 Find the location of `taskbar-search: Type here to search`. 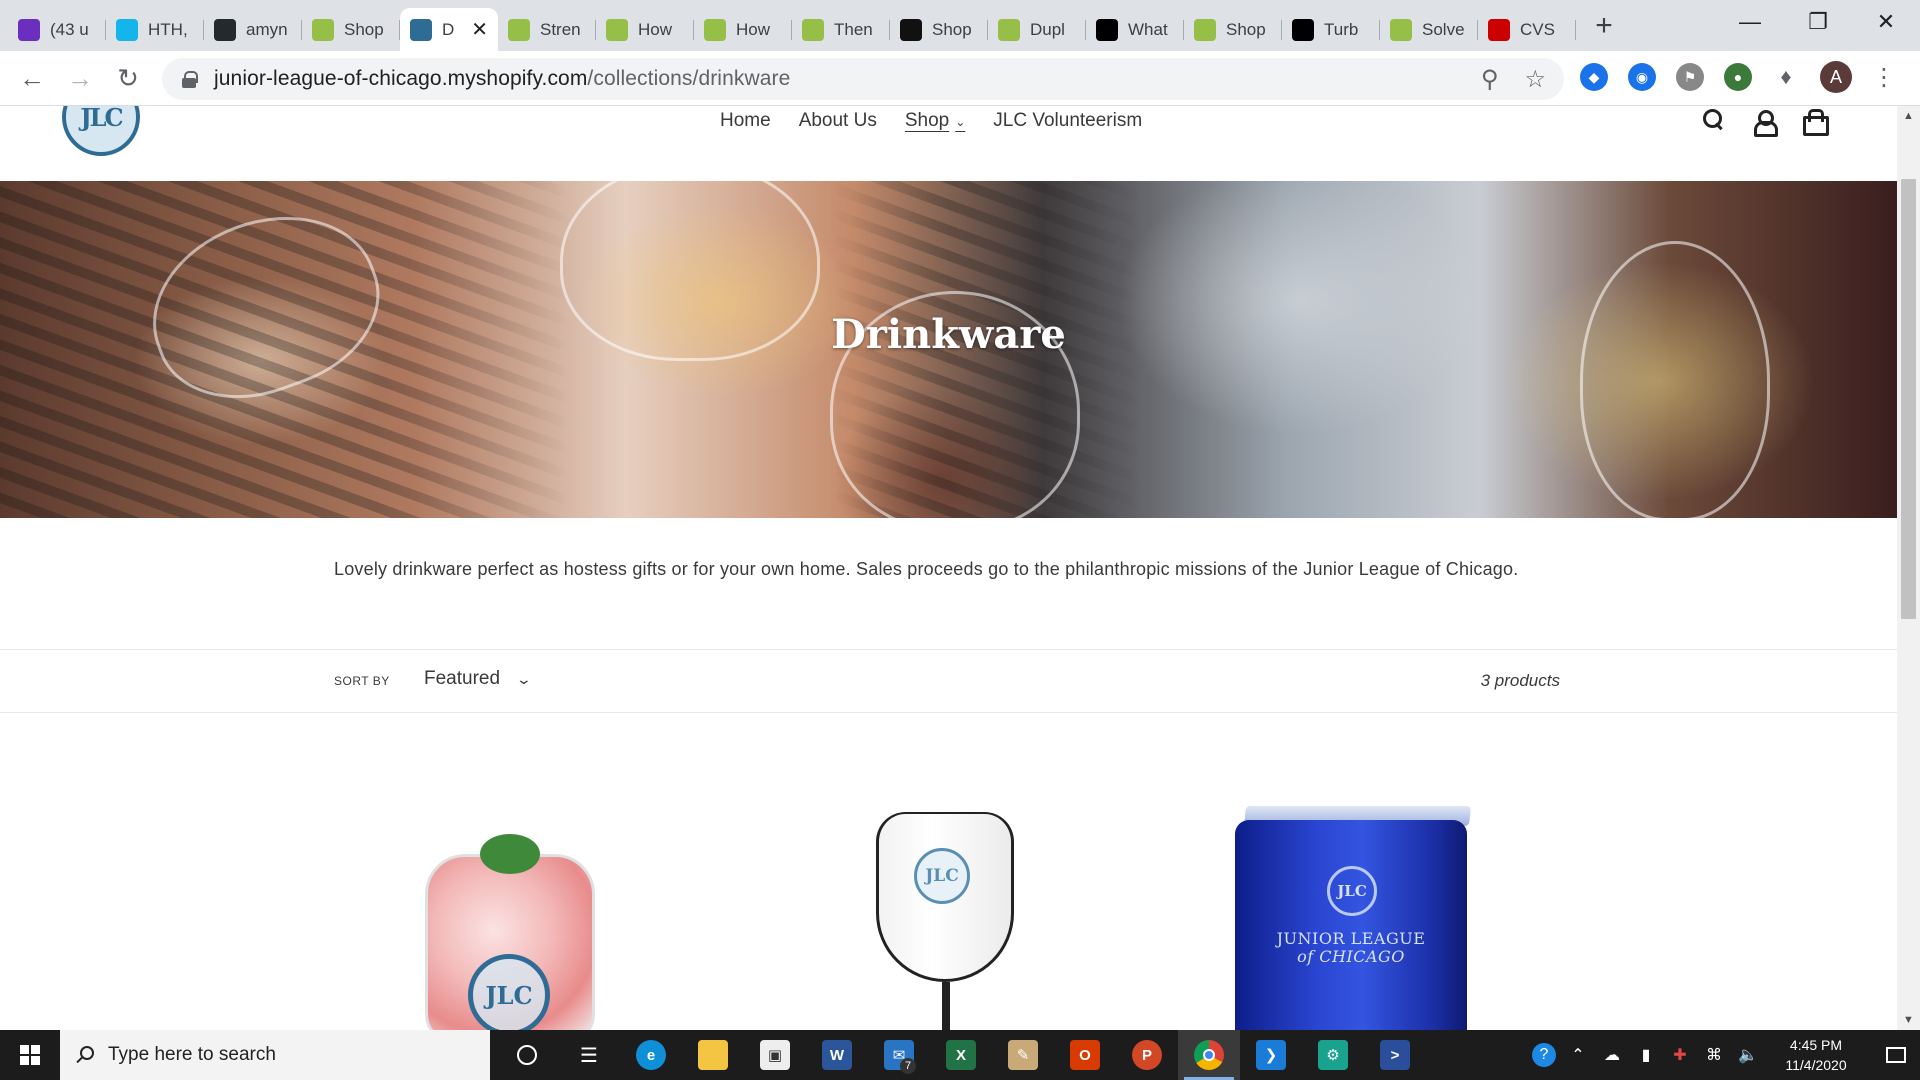

taskbar-search: Type here to search is located at coordinates (275, 1055).